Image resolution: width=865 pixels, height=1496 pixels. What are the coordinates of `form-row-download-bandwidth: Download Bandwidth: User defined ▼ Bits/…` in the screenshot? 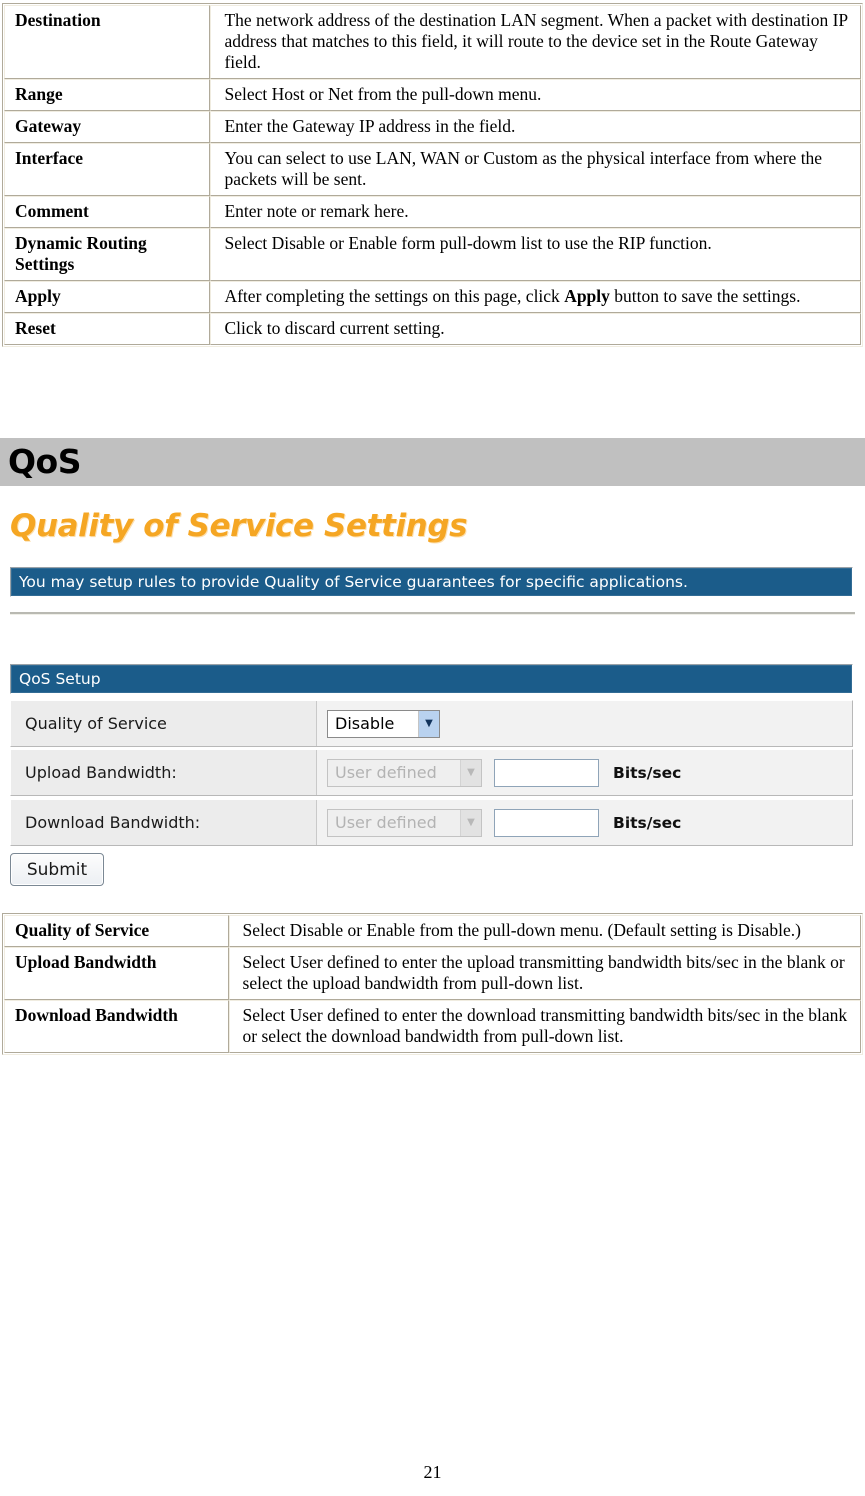 It's located at (431, 822).